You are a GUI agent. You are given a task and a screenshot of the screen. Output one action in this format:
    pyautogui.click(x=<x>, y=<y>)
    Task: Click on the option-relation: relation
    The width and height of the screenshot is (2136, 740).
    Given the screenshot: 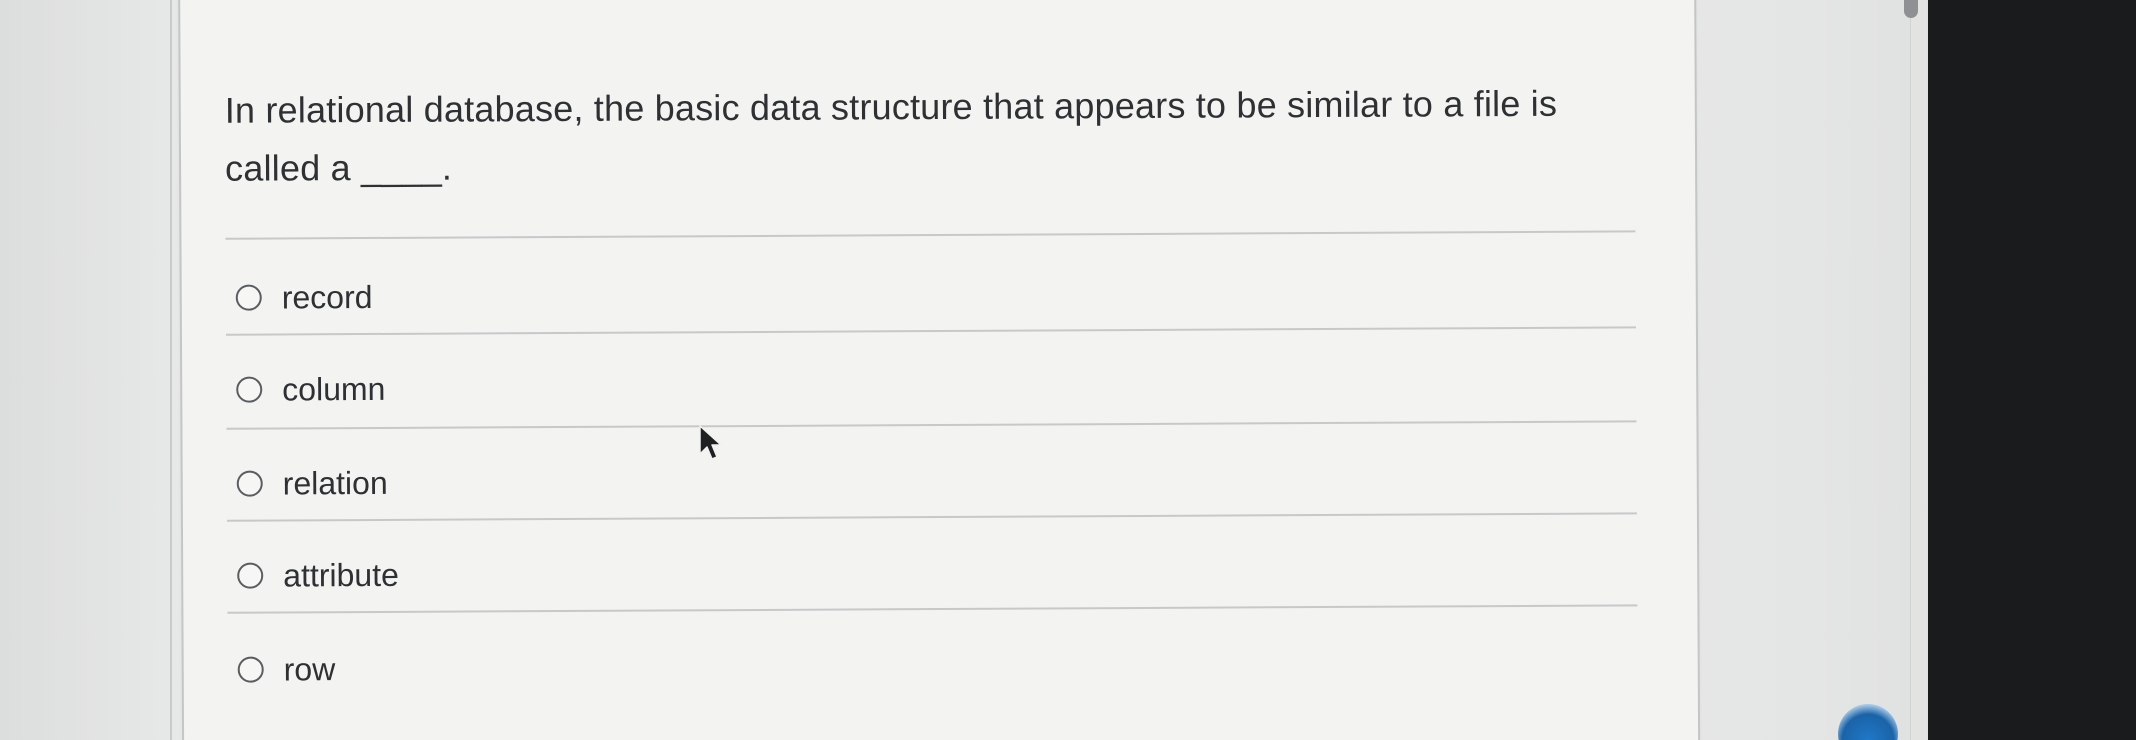 What is the action you would take?
    pyautogui.click(x=312, y=483)
    